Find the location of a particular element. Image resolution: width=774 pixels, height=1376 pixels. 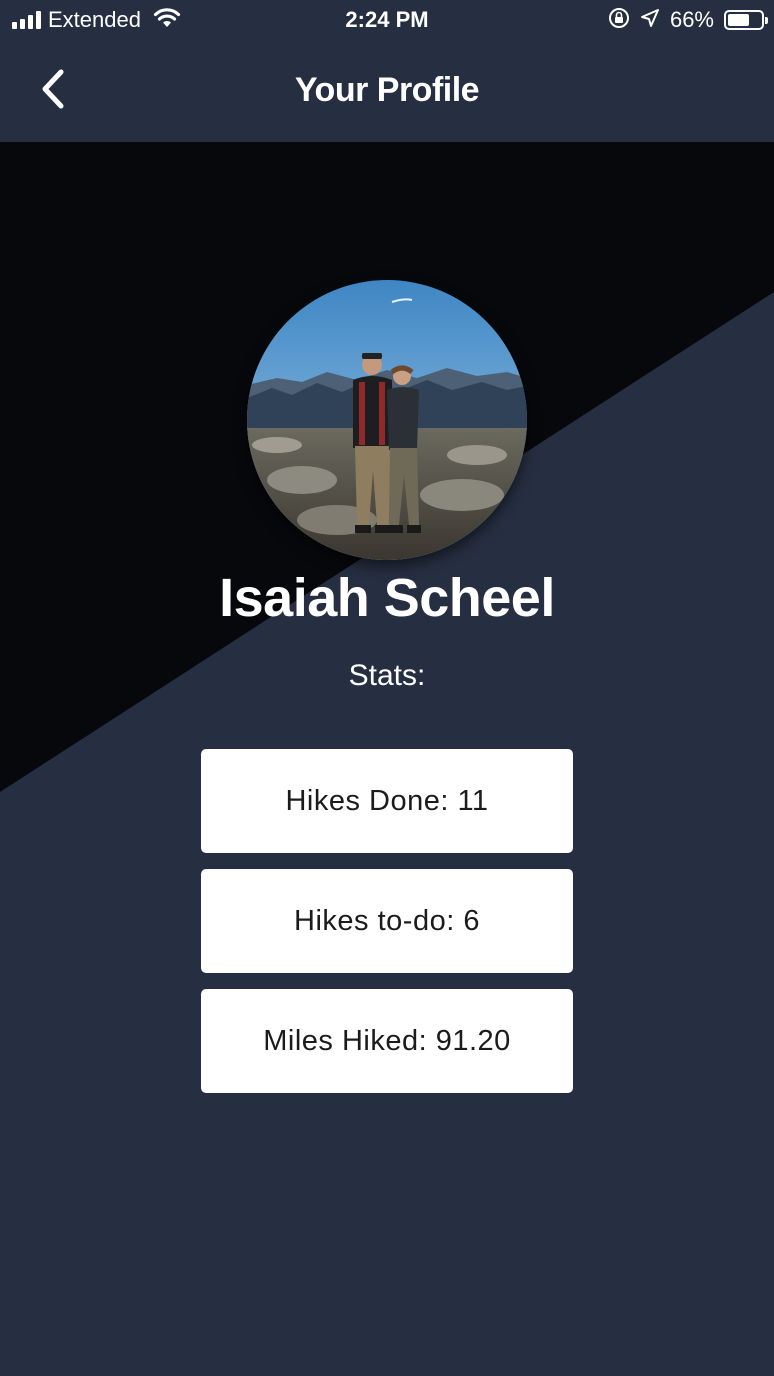

battery-icon is located at coordinates (746, 20).